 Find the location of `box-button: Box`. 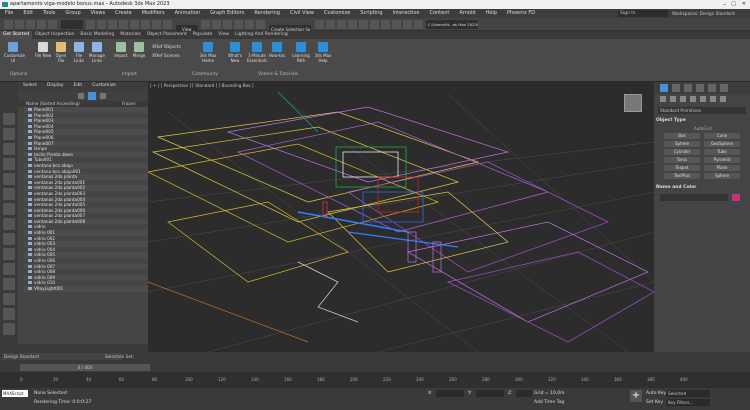

box-button: Box is located at coordinates (682, 136).